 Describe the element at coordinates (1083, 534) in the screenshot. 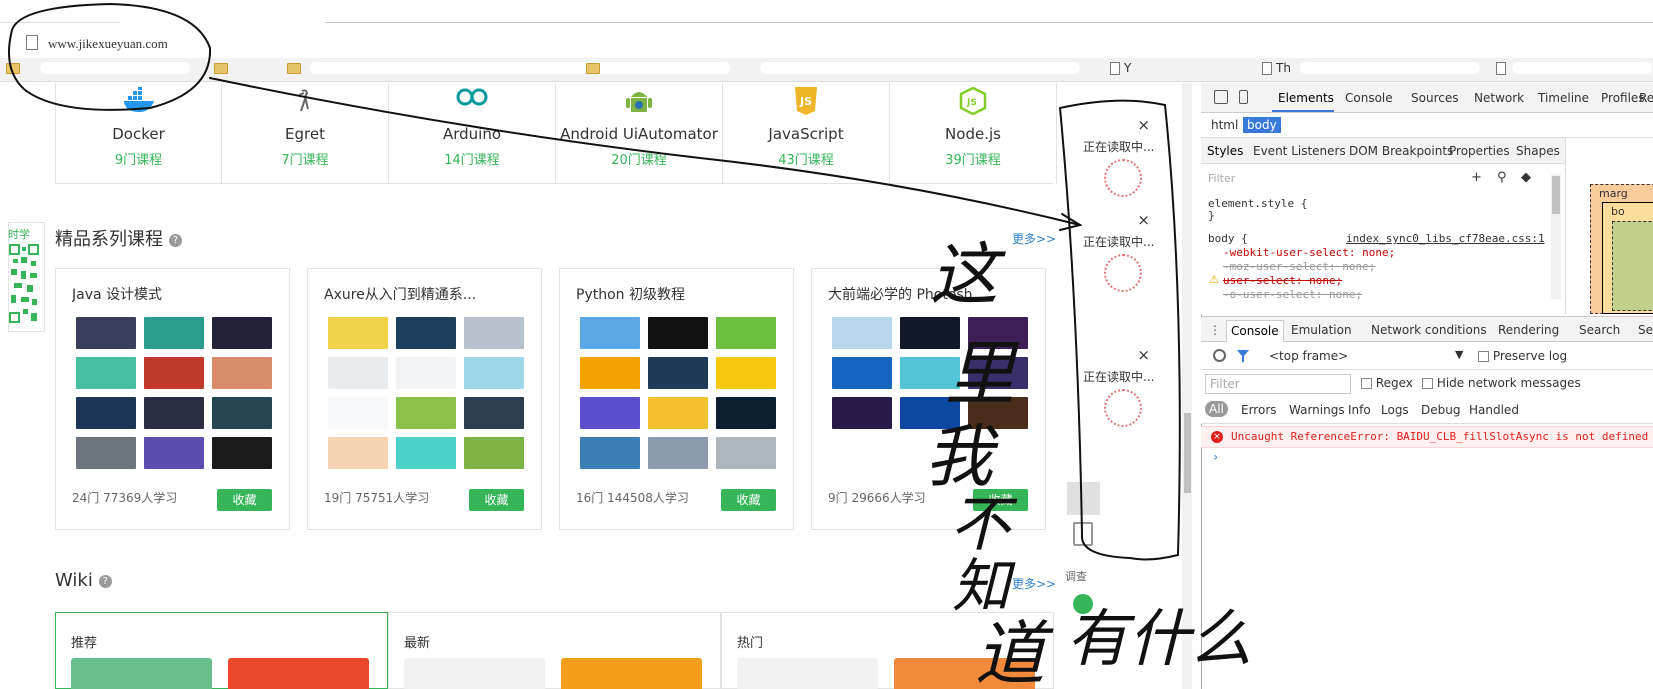

I see `feedback-icon` at that location.